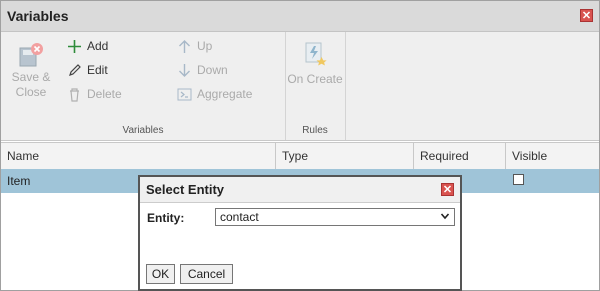 Image resolution: width=600 pixels, height=291 pixels. What do you see at coordinates (185, 189) in the screenshot?
I see `dialog-title: Select Entity` at bounding box center [185, 189].